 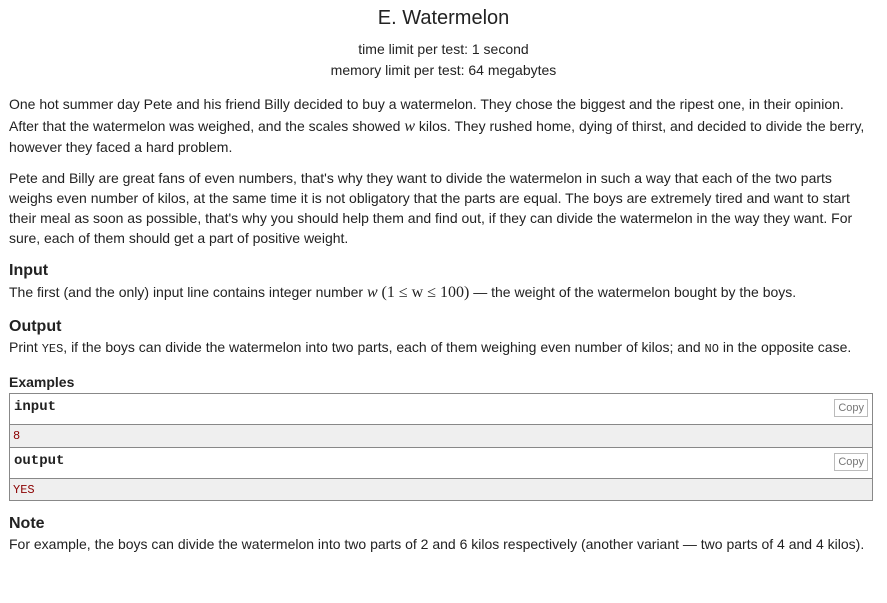 I want to click on note-heading: Note, so click(x=27, y=523).